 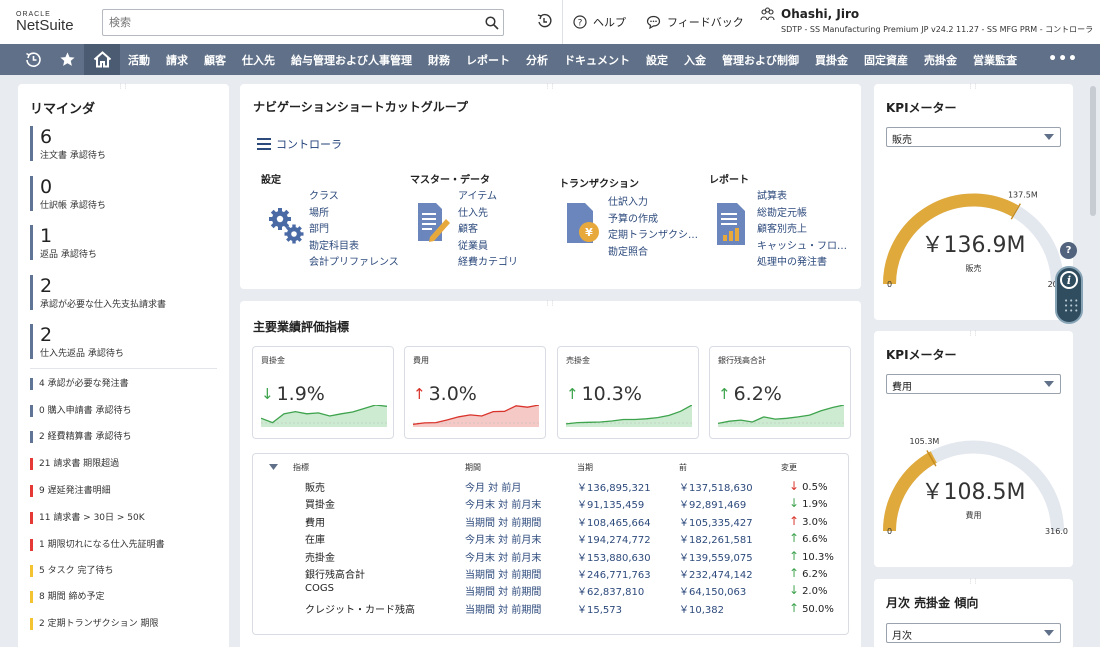 What do you see at coordinates (712, 503) in the screenshot?
I see `cell-previous: ￥92,891,469` at bounding box center [712, 503].